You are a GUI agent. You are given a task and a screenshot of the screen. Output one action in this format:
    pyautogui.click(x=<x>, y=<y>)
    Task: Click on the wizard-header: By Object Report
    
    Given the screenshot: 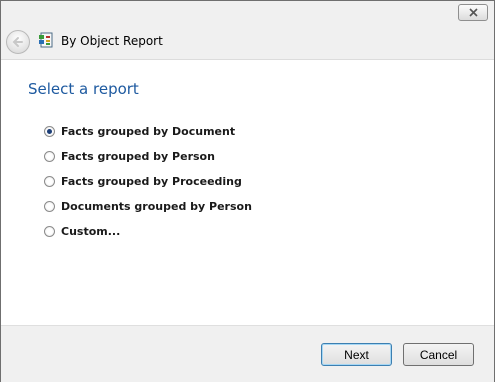 What is the action you would take?
    pyautogui.click(x=247, y=41)
    